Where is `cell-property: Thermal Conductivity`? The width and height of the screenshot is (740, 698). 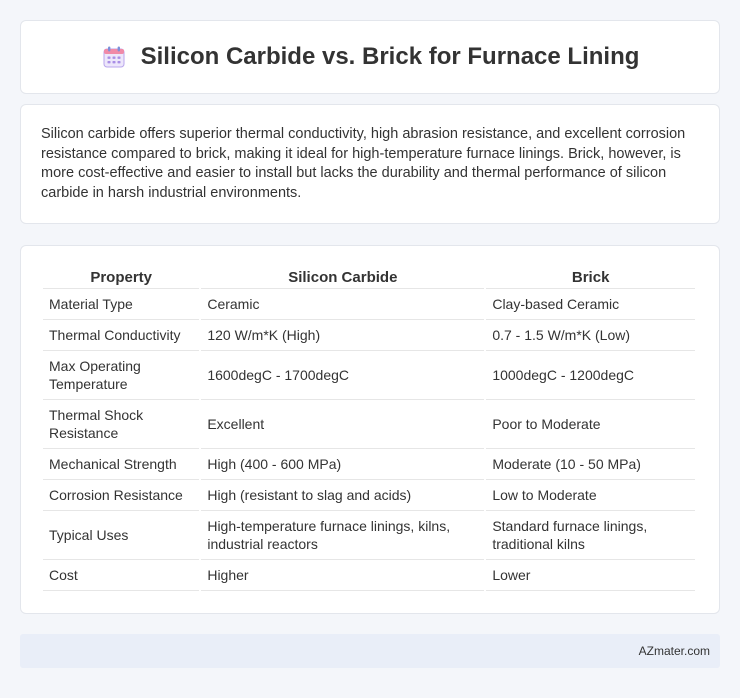
cell-property: Thermal Conductivity is located at coordinates (121, 335).